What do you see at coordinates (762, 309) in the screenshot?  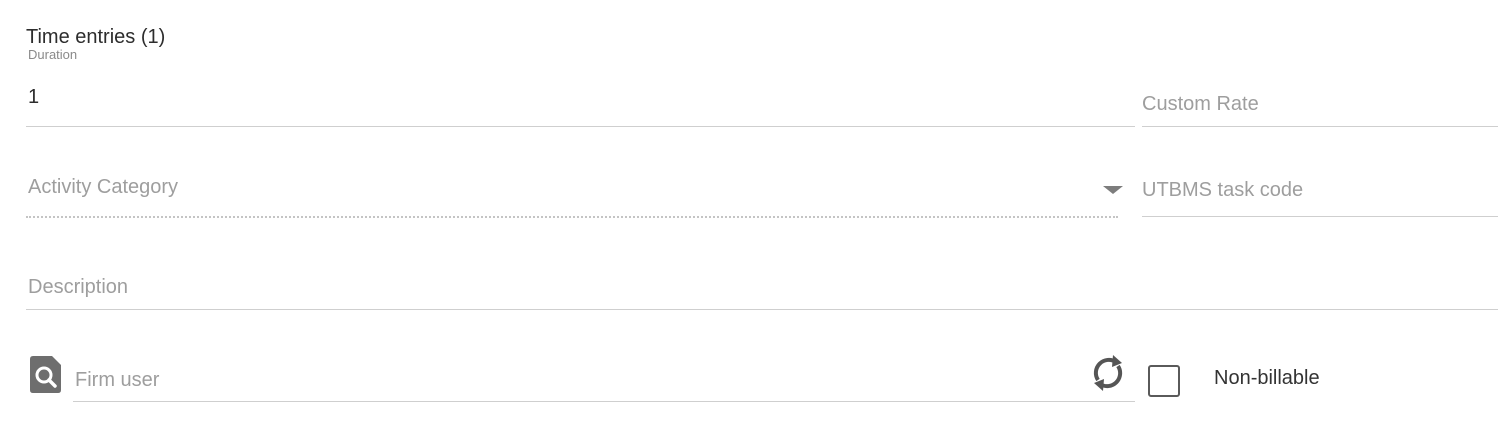 I see `description-underline` at bounding box center [762, 309].